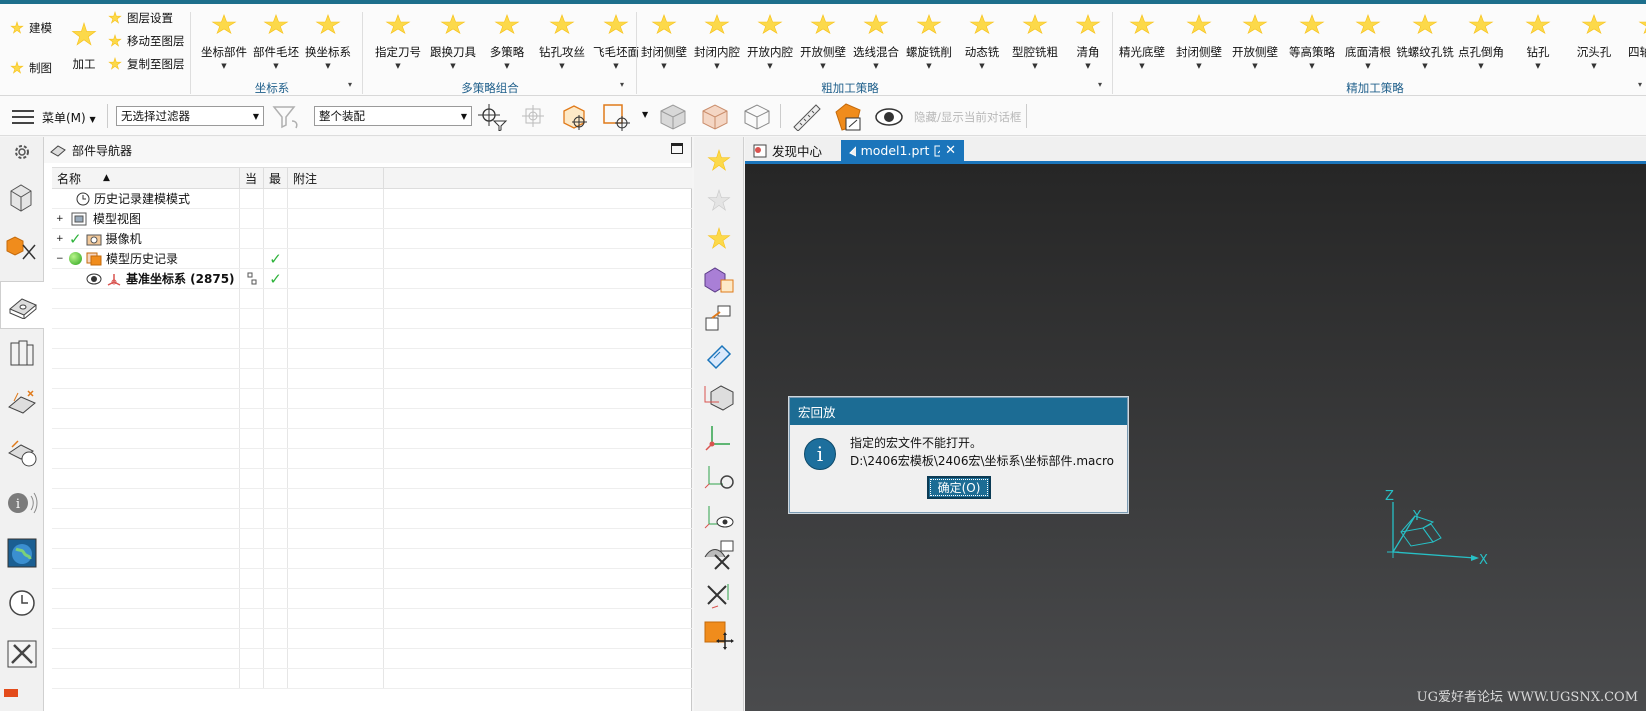 Image resolution: width=1646 pixels, height=711 pixels. I want to click on snap-square-icon, so click(617, 117).